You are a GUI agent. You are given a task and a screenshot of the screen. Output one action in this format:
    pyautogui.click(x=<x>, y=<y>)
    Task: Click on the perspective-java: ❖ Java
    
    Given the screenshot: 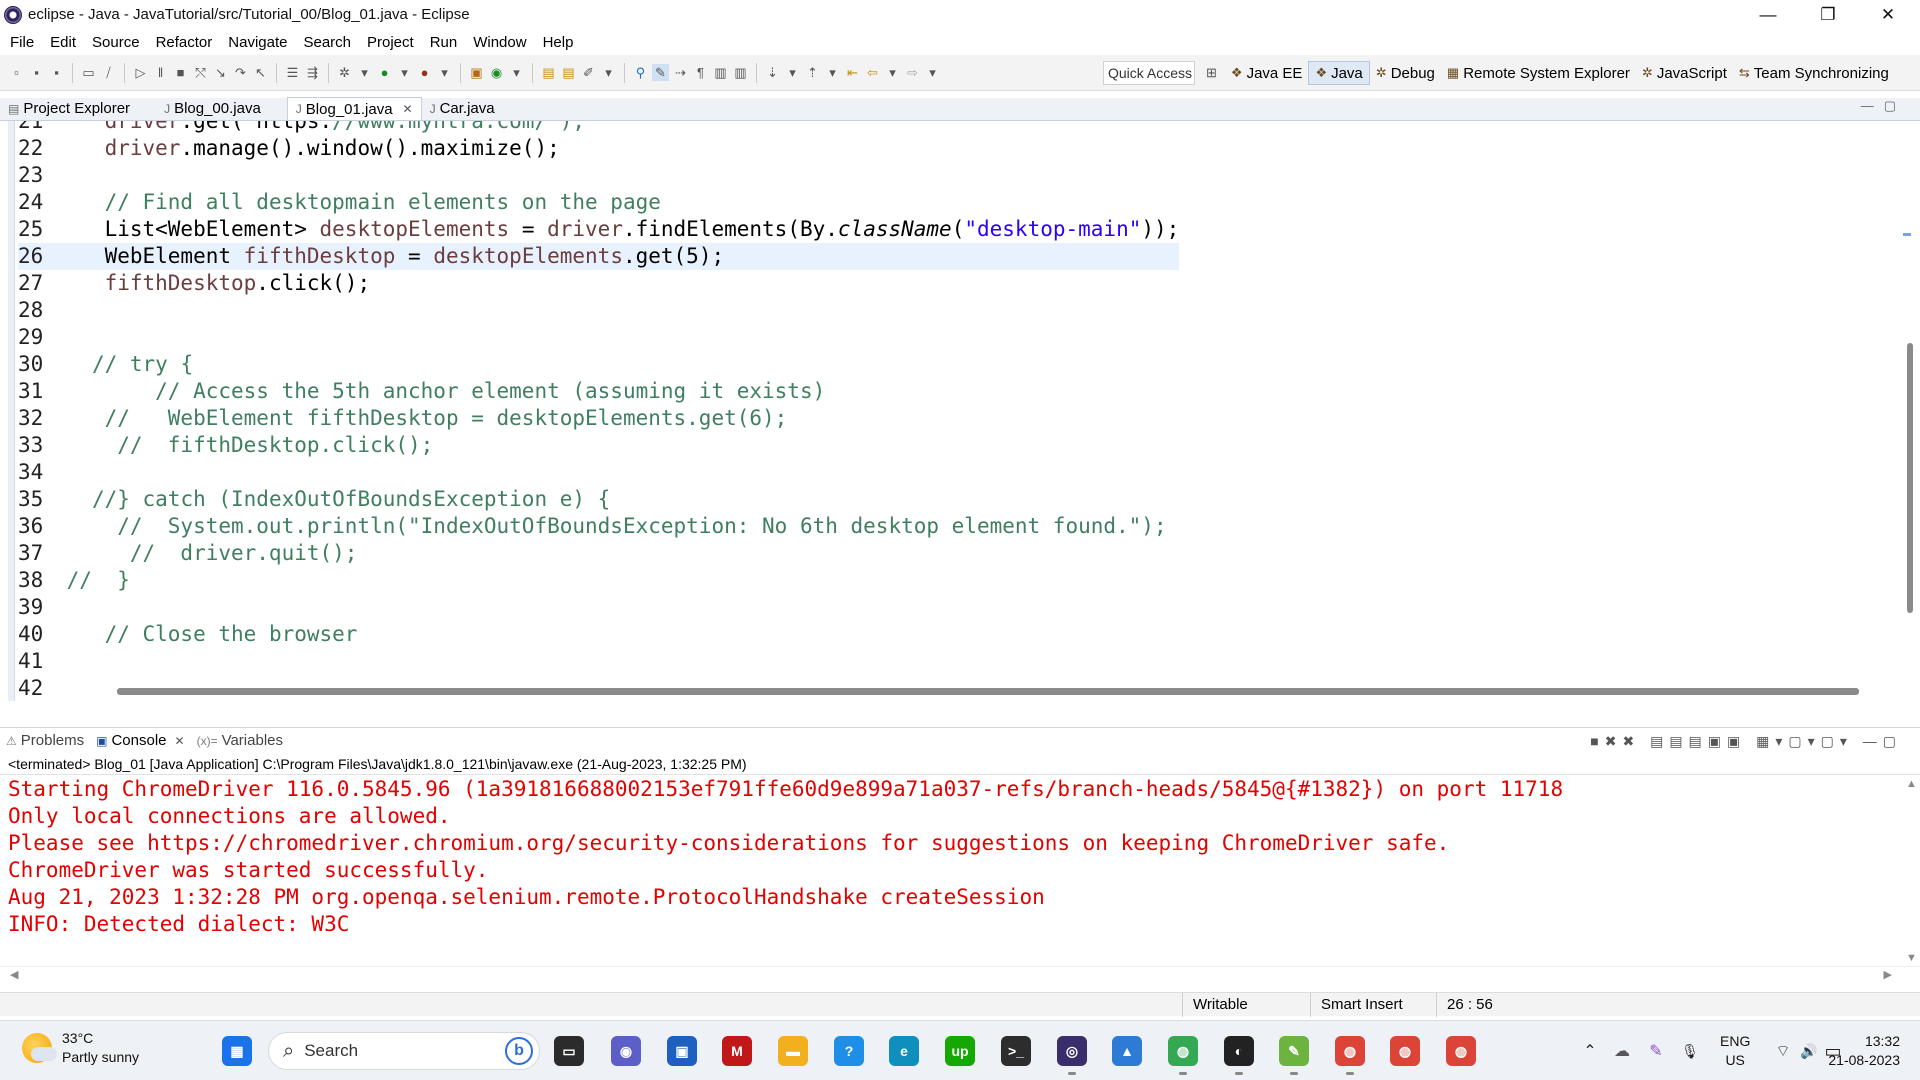 What is the action you would take?
    pyautogui.click(x=1339, y=73)
    